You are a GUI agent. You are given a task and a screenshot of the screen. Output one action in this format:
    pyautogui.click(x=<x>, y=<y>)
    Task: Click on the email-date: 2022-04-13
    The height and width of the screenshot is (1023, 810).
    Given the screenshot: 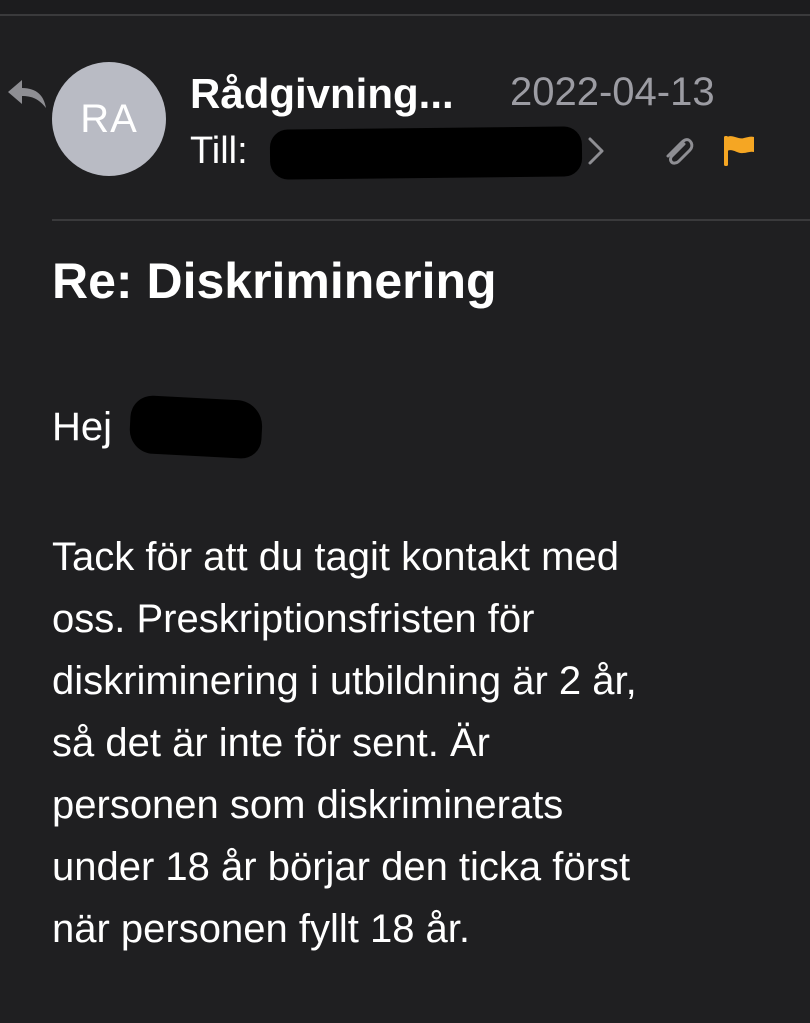 What is the action you would take?
    pyautogui.click(x=612, y=92)
    